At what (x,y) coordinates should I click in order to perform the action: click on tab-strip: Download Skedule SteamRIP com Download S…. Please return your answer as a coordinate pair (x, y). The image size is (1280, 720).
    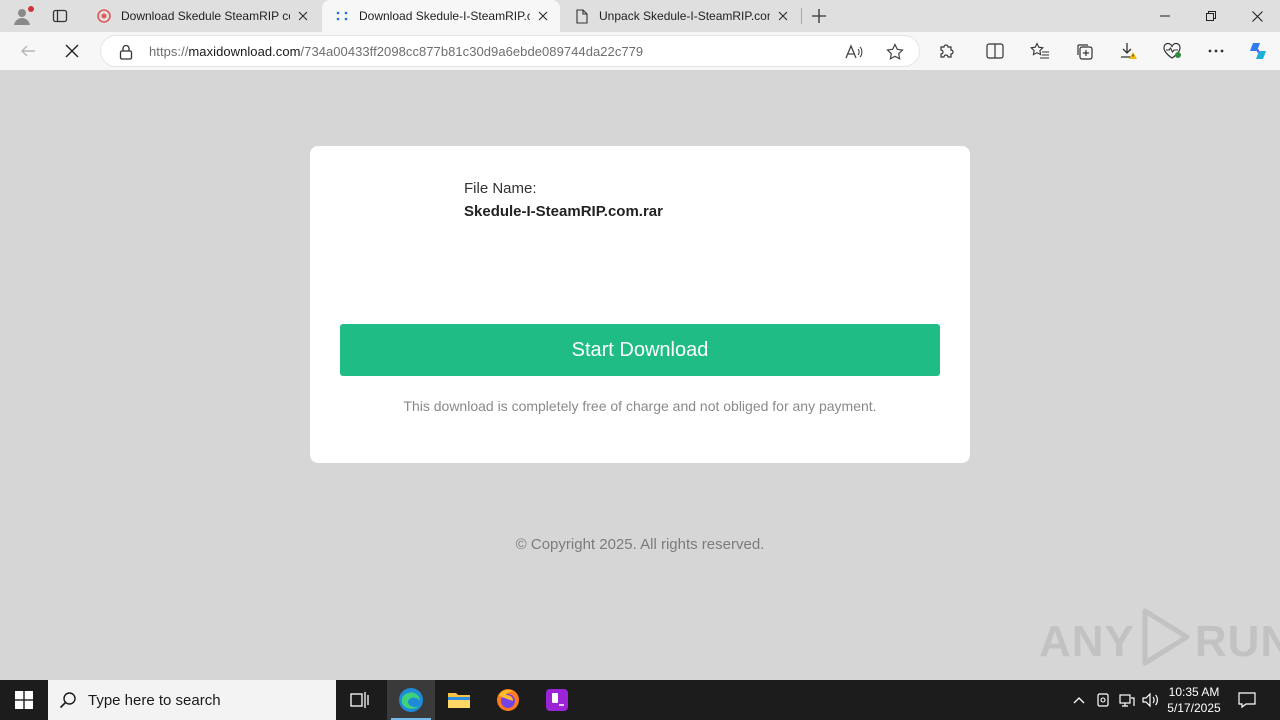
    Looking at the image, I should click on (640, 16).